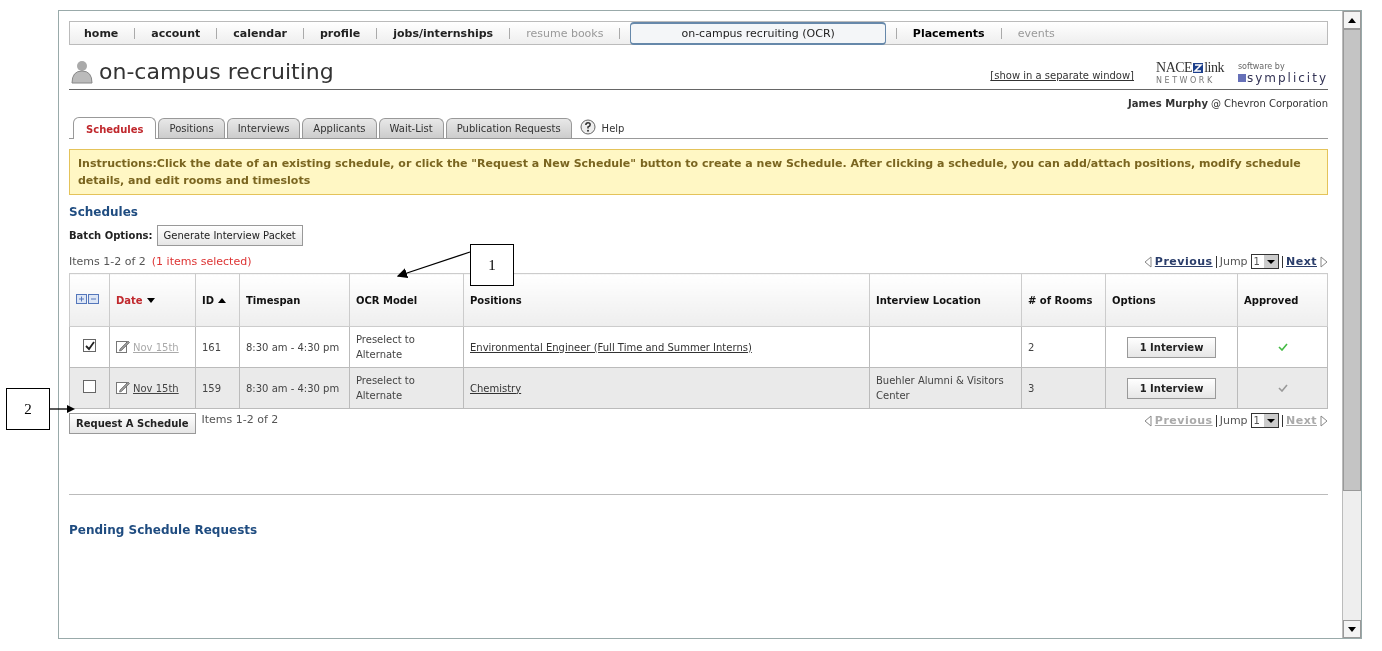 Image resolution: width=1382 pixels, height=651 pixels. Describe the element at coordinates (164, 530) in the screenshot. I see `section-title: Pending Schedule Requests` at that location.